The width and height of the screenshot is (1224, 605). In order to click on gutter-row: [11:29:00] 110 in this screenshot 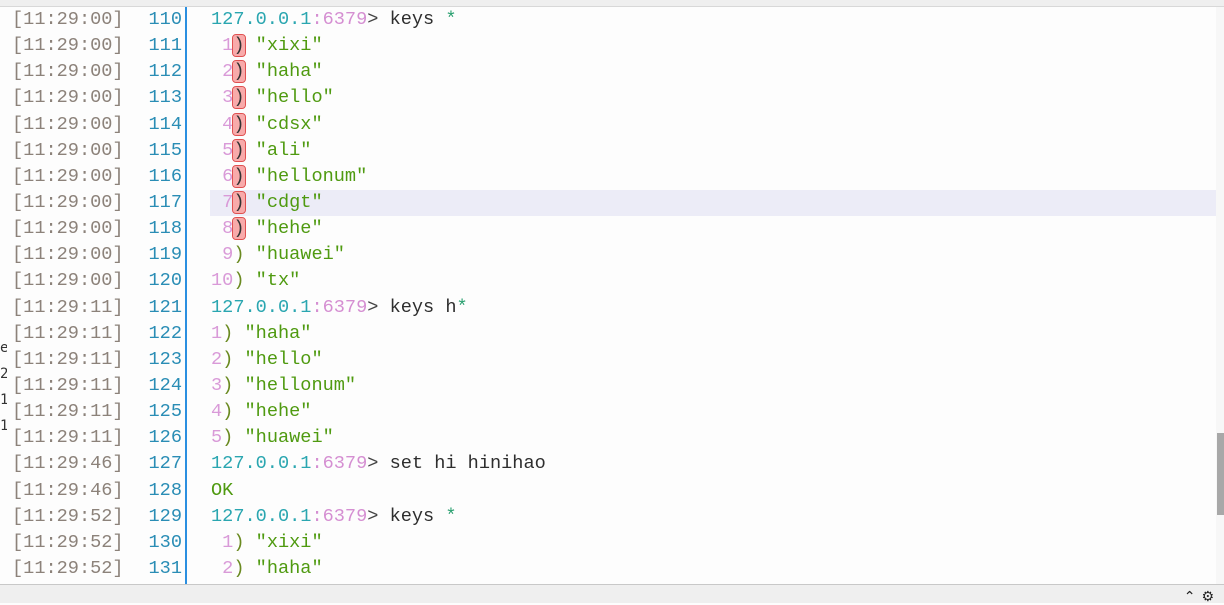, I will do `click(97, 20)`.